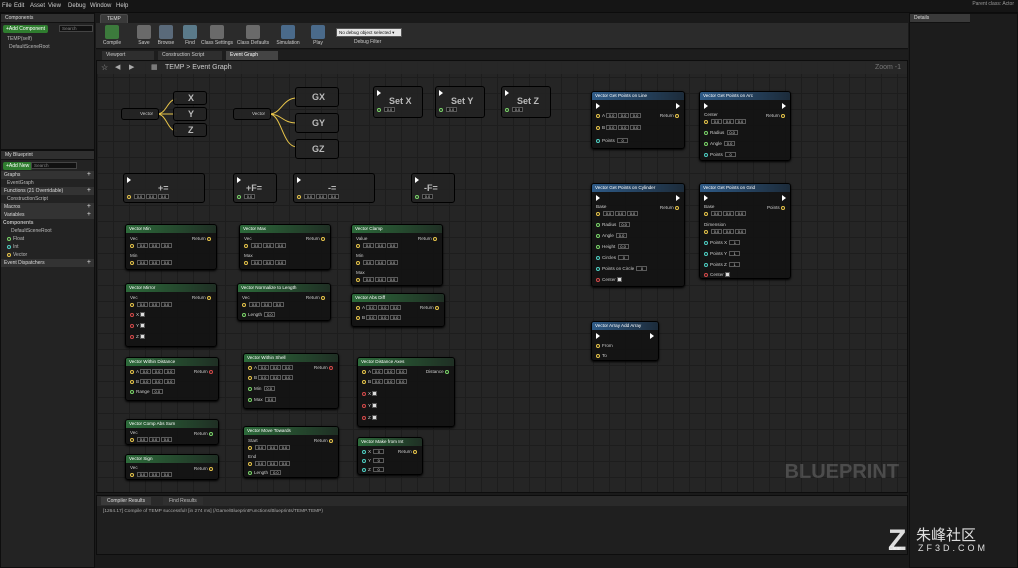  Describe the element at coordinates (993, 4) in the screenshot. I see `parent-class-label: Parent class: Actor` at that location.